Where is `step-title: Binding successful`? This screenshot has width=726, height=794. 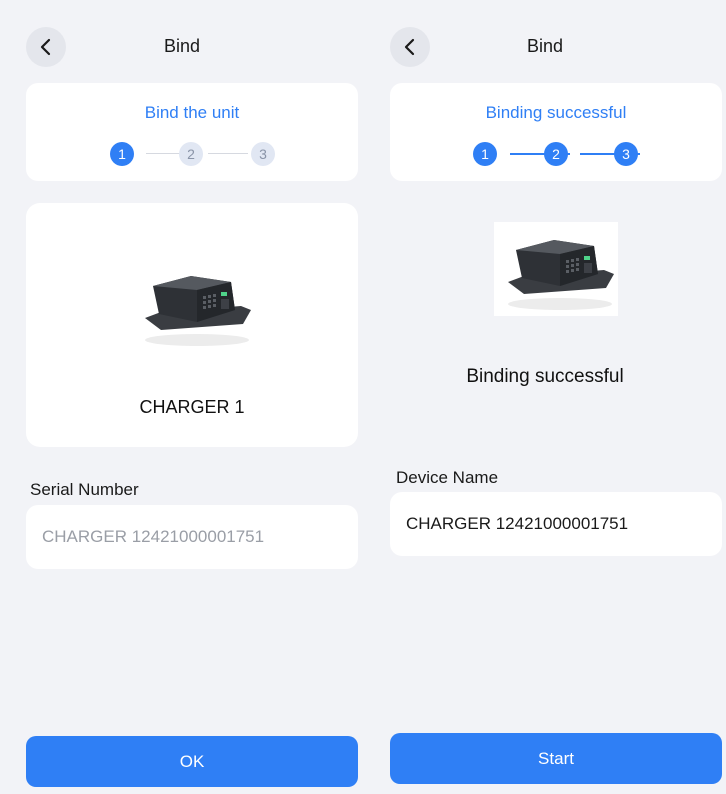 step-title: Binding successful is located at coordinates (556, 112).